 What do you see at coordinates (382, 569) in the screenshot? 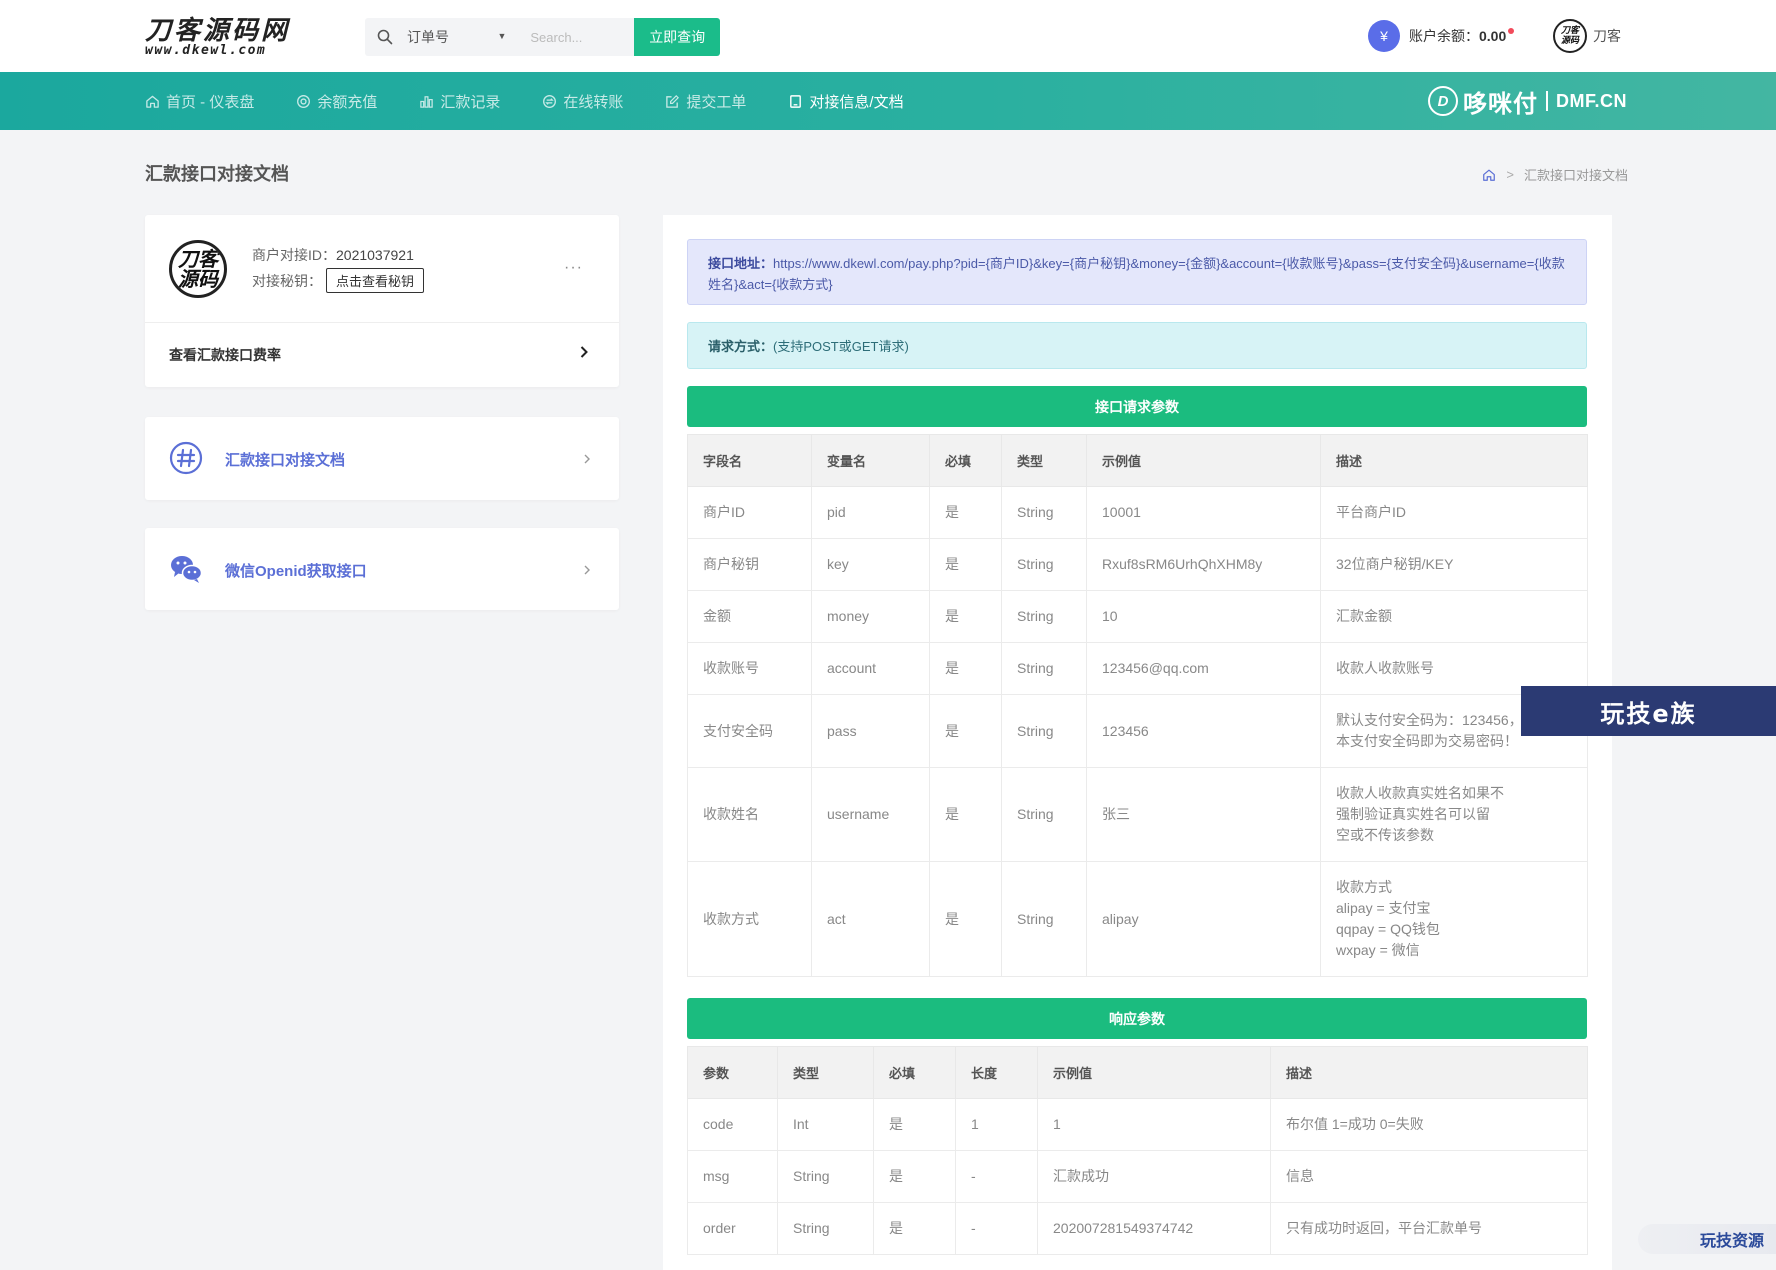
I see `wechat-openid-link-card: 微信Openid获取接口` at bounding box center [382, 569].